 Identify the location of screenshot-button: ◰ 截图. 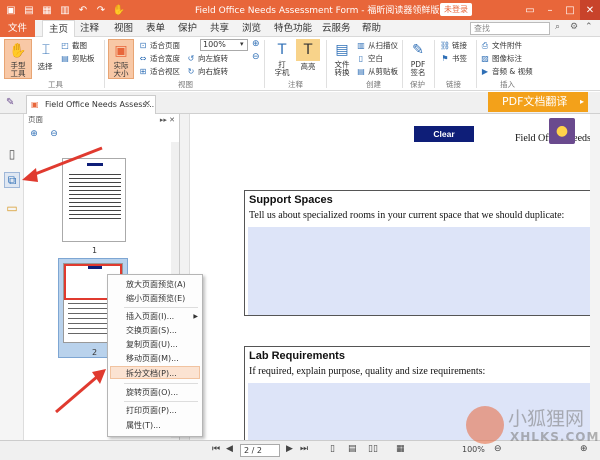
(73, 45).